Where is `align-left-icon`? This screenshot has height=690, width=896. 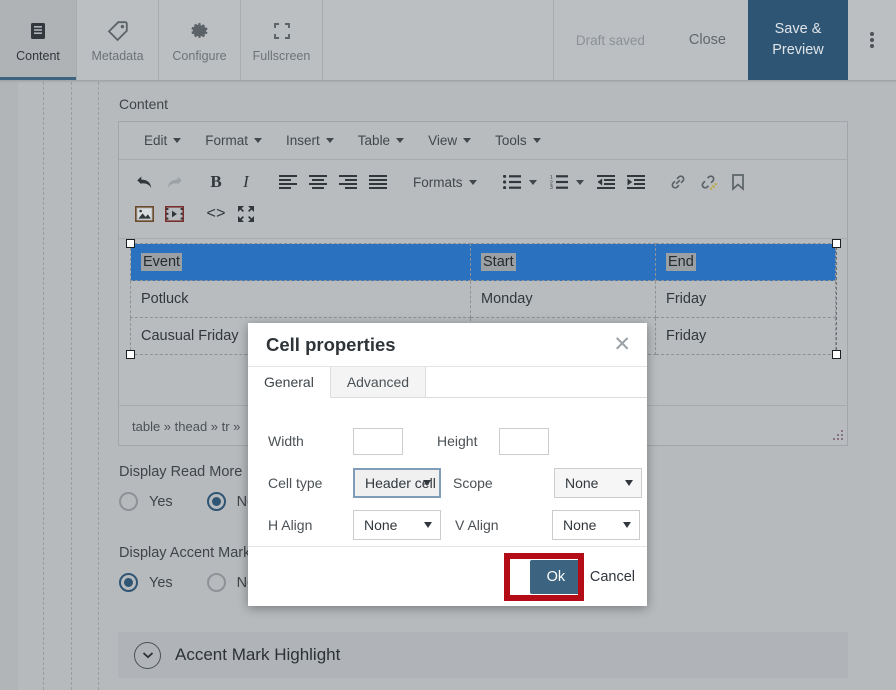 align-left-icon is located at coordinates (288, 182).